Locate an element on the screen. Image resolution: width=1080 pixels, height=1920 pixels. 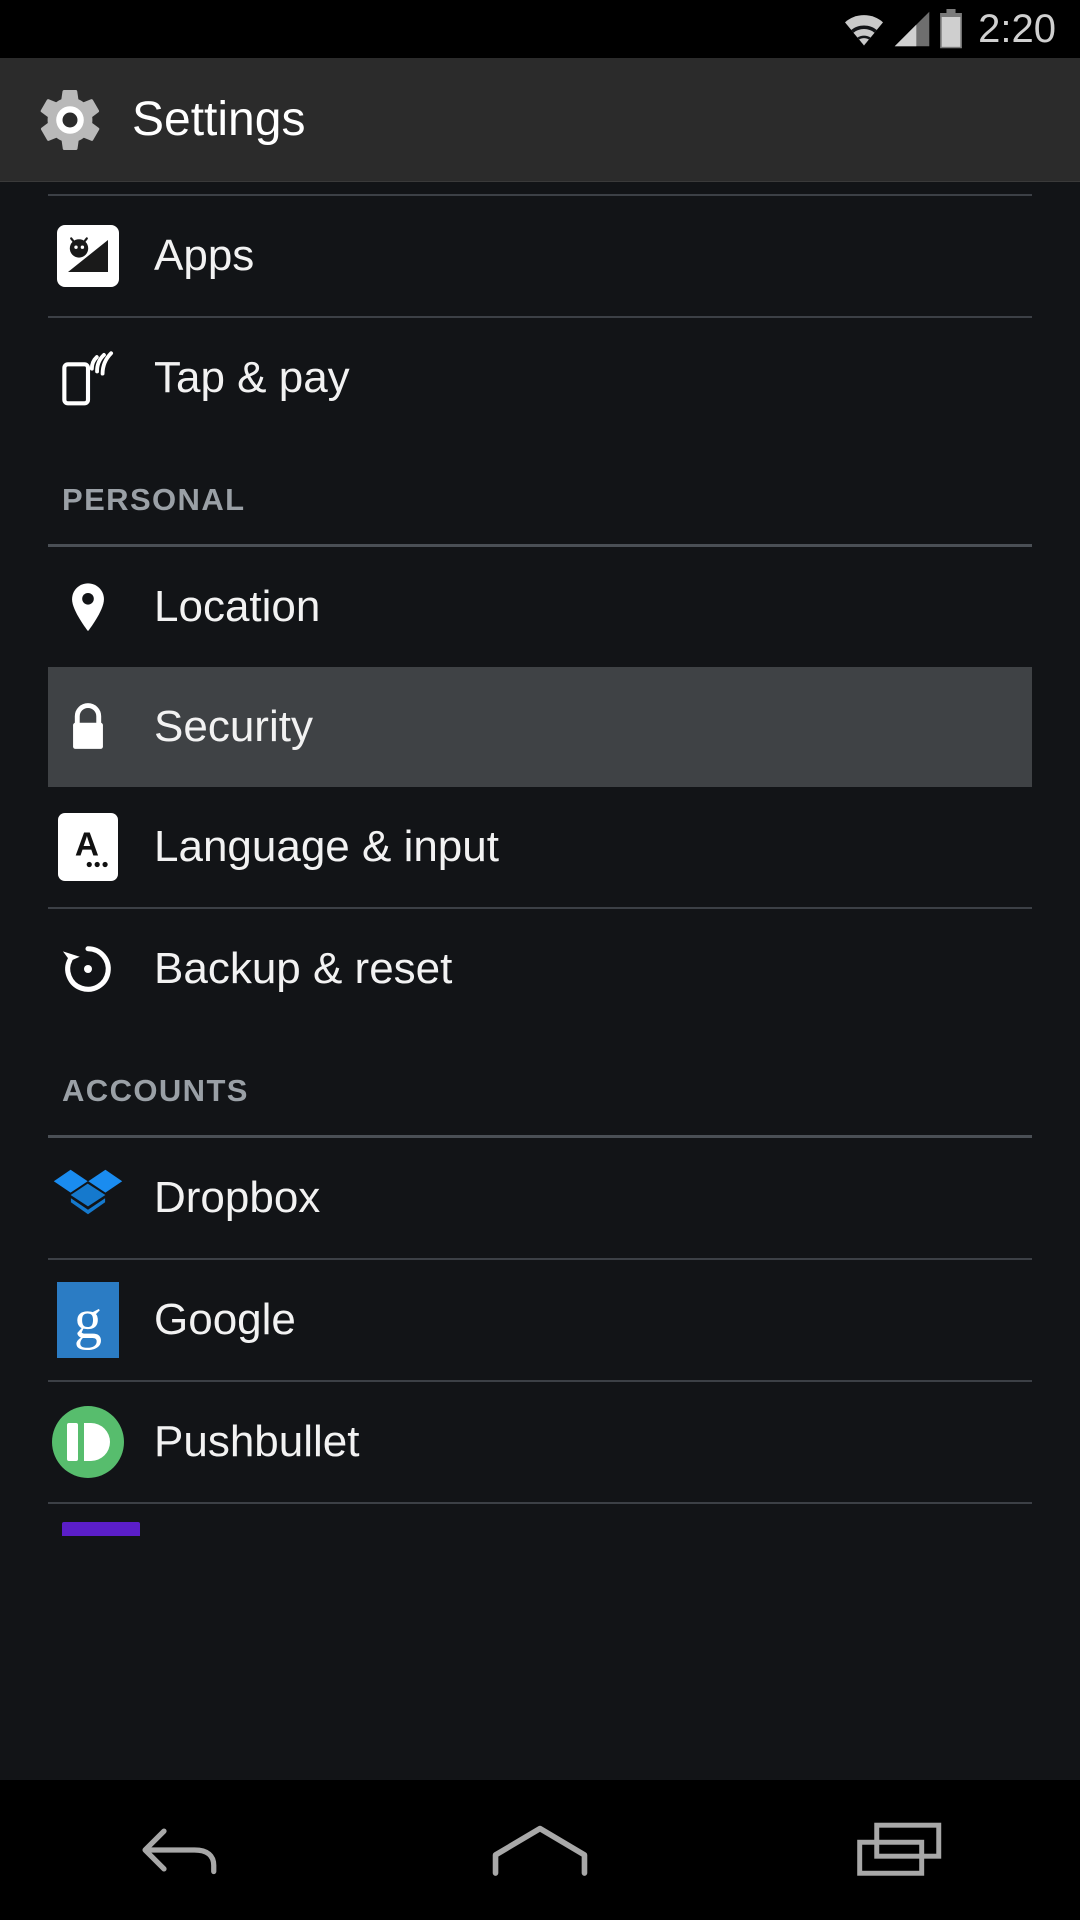
status-bar-icons is located at coordinates (903, 29).